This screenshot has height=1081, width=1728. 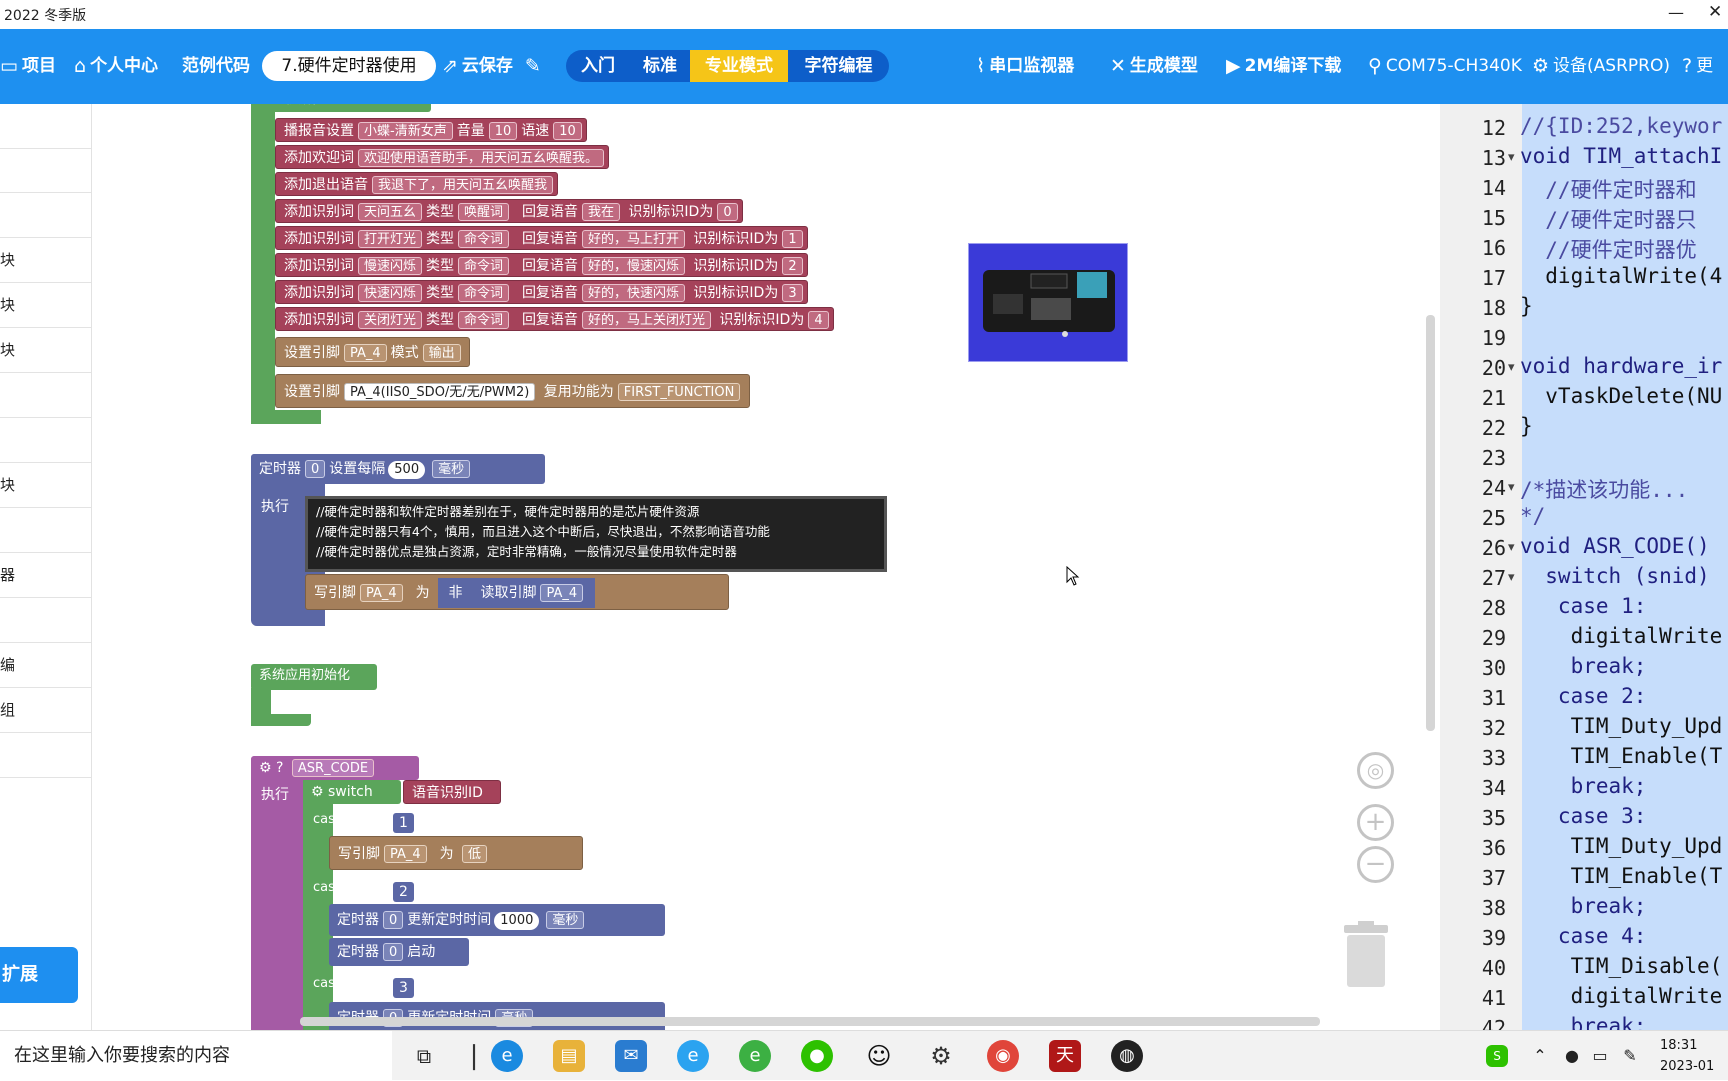 I want to click on write-pin-block: 写引脚 PA_4 为 非读取引脚 PA_4, so click(x=517, y=592).